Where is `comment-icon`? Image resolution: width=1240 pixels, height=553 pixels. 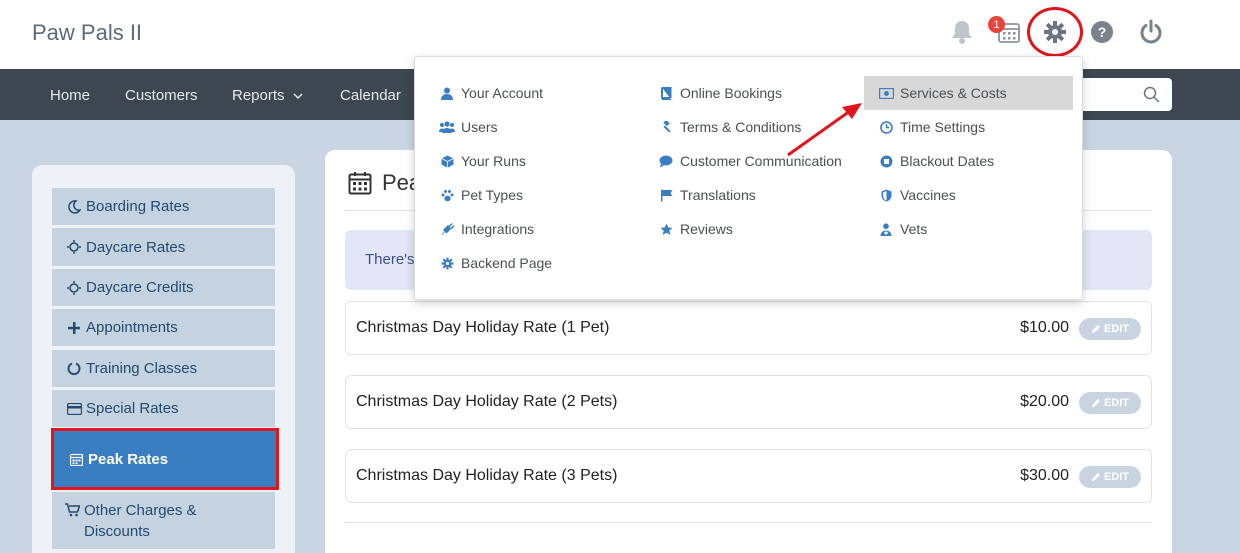 comment-icon is located at coordinates (666, 161).